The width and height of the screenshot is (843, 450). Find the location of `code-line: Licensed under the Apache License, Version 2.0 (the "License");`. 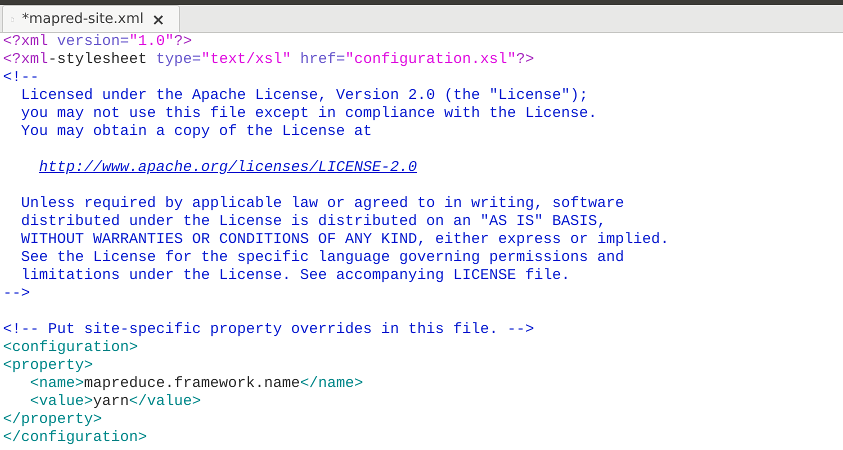

code-line: Licensed under the Apache License, Version 2.0 (the "License"); is located at coordinates (305, 96).